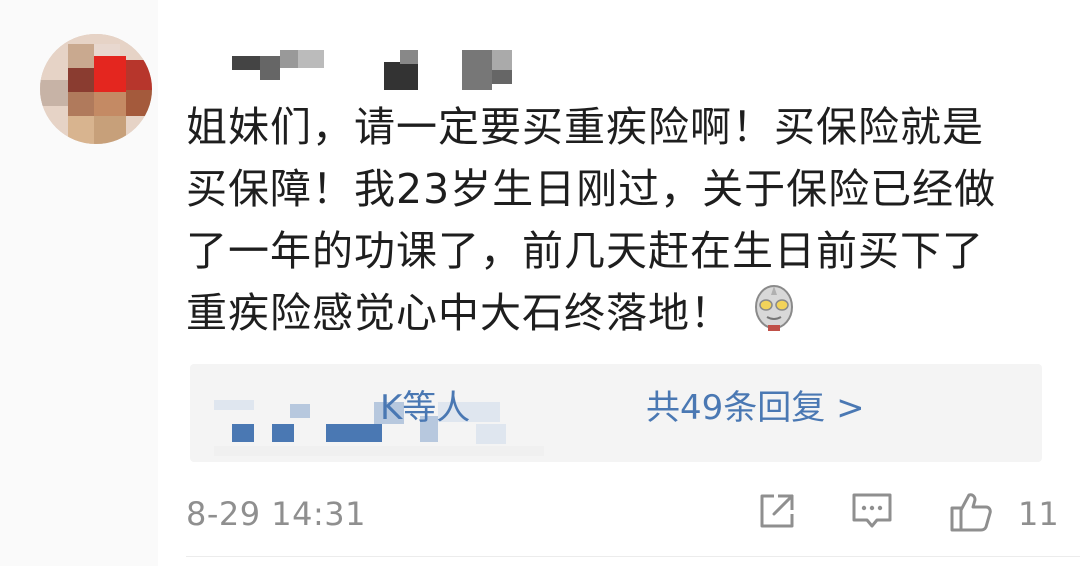 The height and width of the screenshot is (566, 1080). Describe the element at coordinates (459, 313) in the screenshot. I see `comment-line-text: 重疾险感觉心中大石终落地！` at that location.